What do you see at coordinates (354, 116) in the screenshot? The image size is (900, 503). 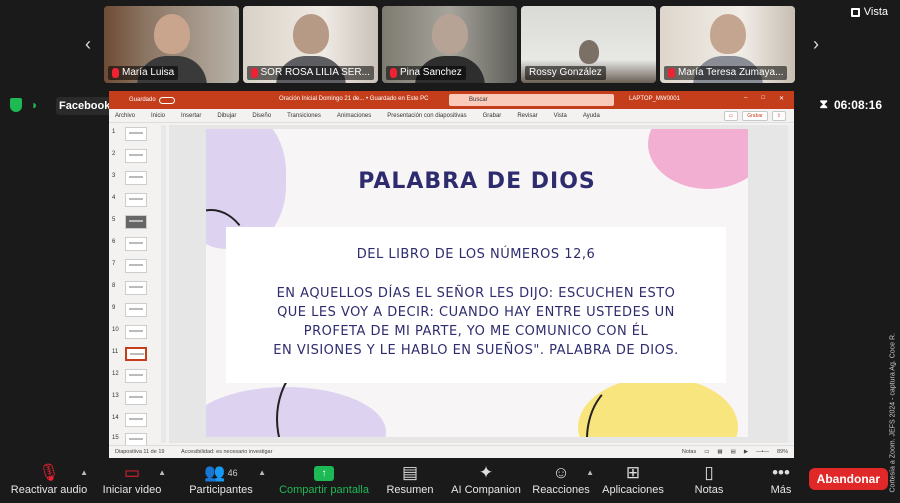 I see `tab-animaciones: Animaciones` at bounding box center [354, 116].